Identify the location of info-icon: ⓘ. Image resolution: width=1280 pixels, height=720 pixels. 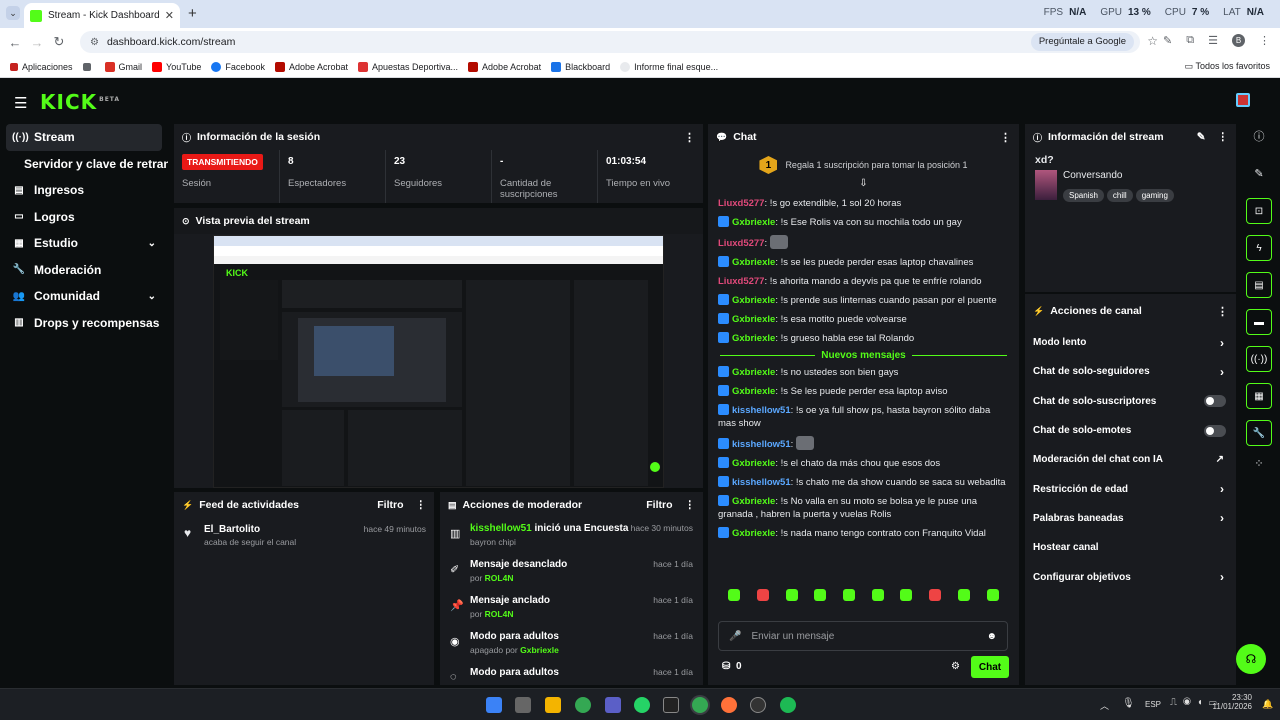
(1259, 137).